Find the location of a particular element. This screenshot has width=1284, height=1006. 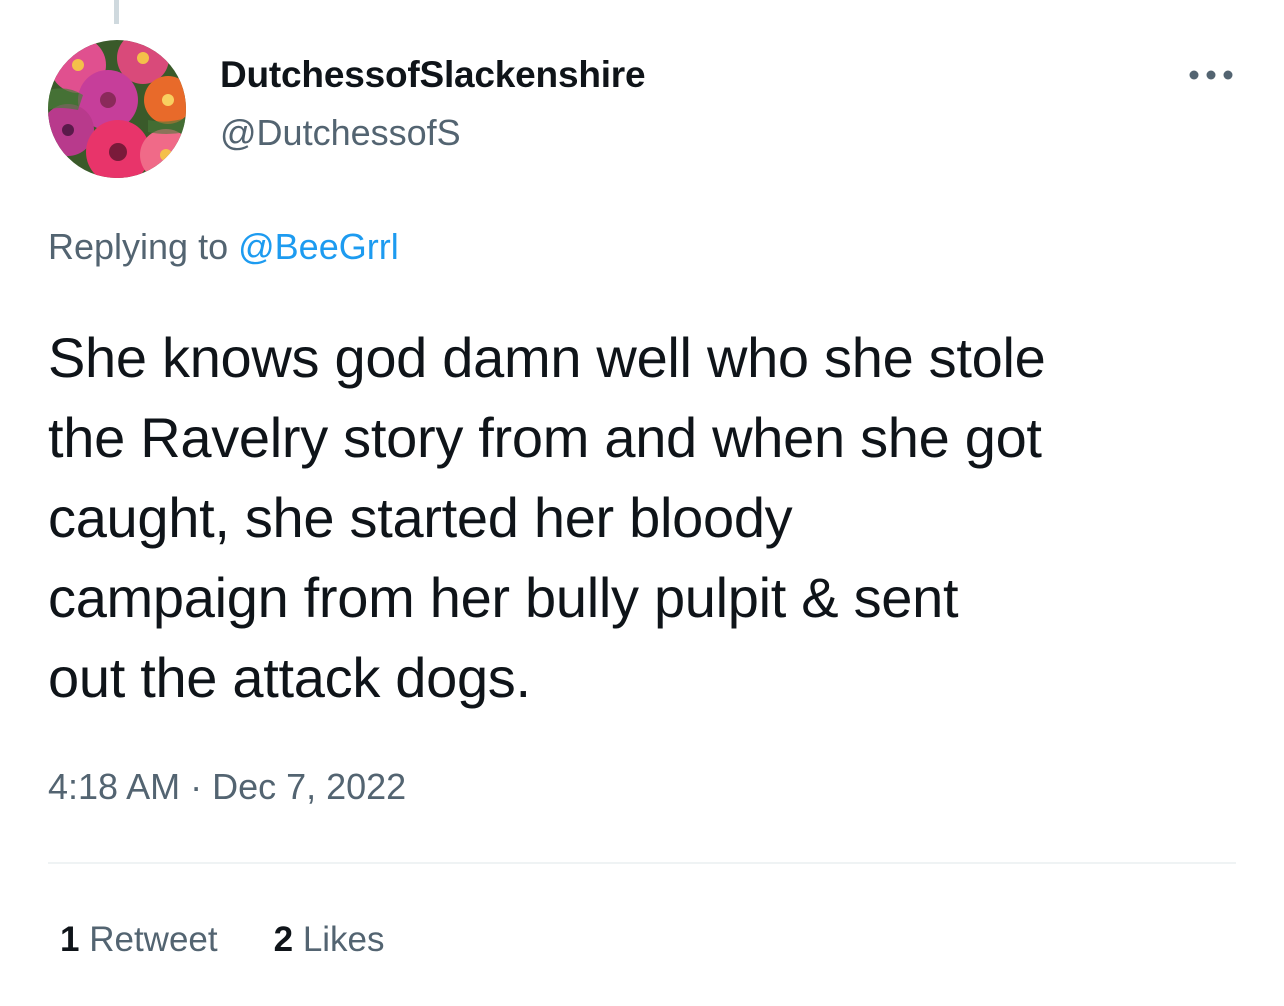

author-handle: @DutchessofS is located at coordinates (340, 133).